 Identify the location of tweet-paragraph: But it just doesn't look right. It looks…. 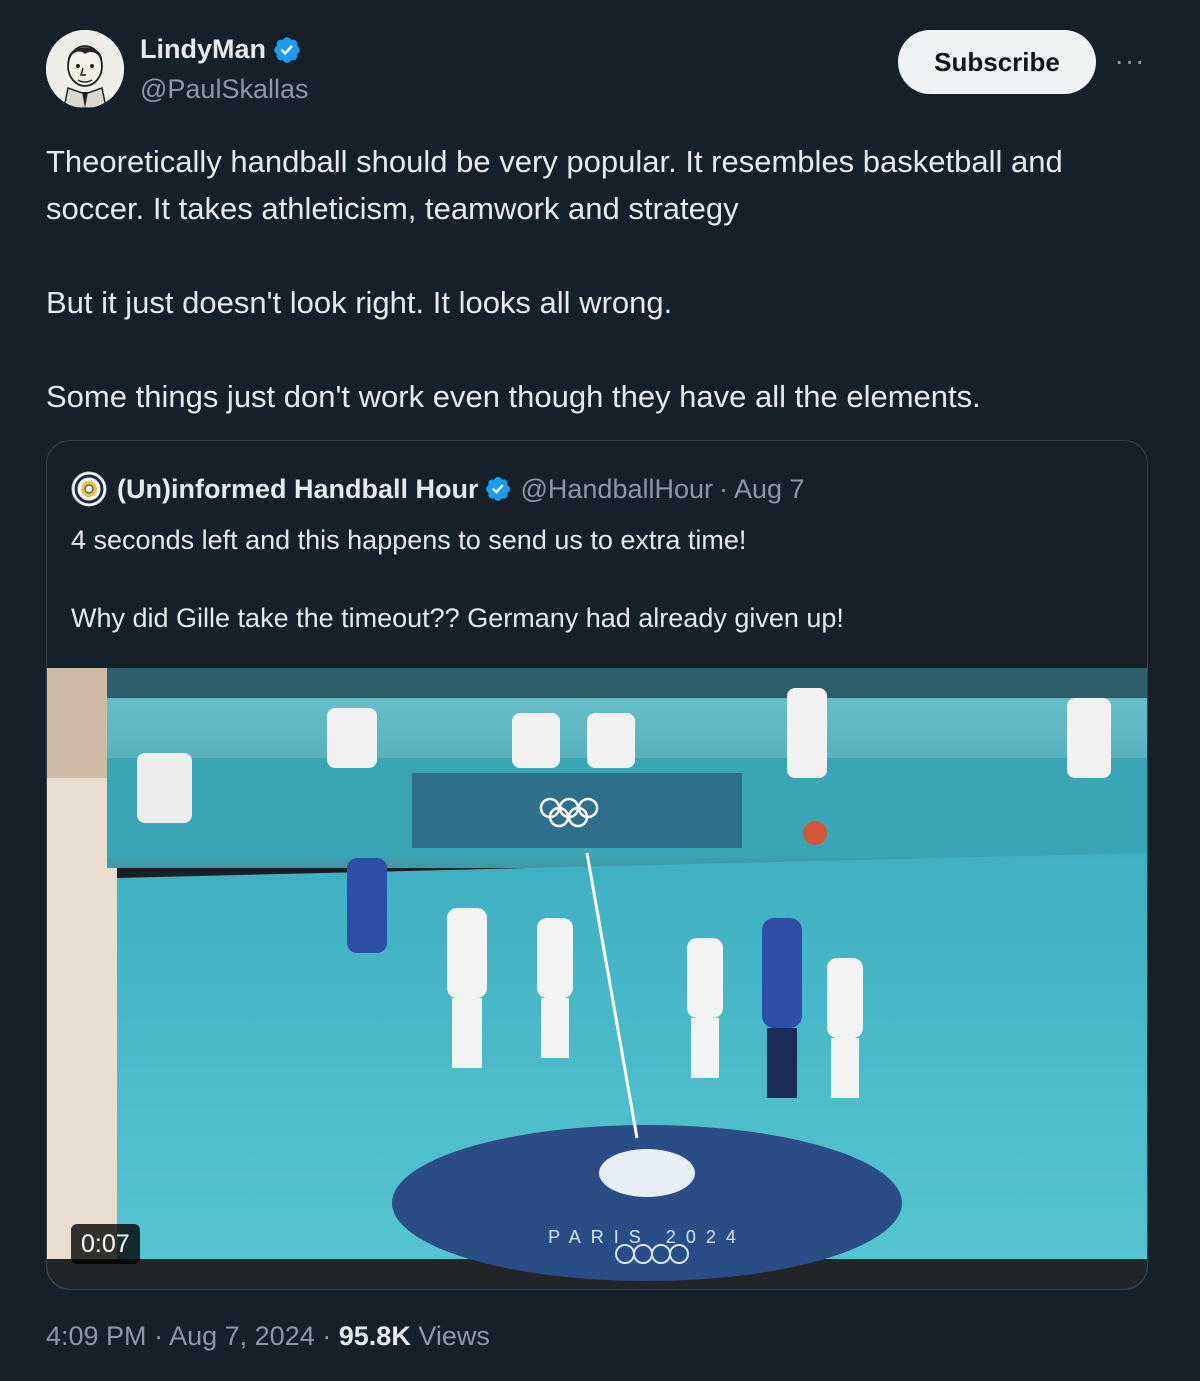
(359, 302).